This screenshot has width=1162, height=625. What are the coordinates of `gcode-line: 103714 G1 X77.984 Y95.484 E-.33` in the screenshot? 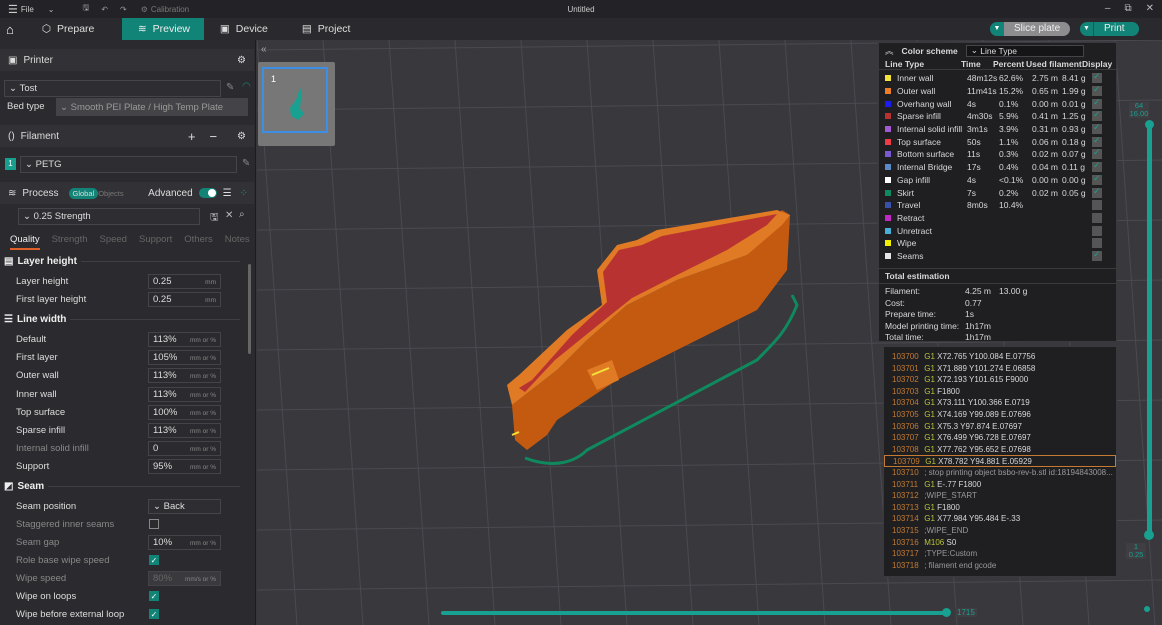 It's located at (1000, 519).